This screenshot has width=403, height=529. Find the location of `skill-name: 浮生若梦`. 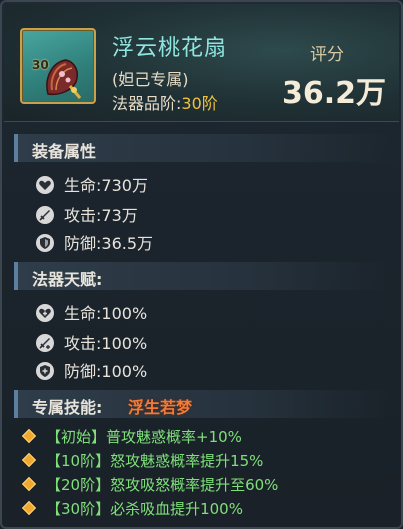

skill-name: 浮生若梦 is located at coordinates (160, 407).